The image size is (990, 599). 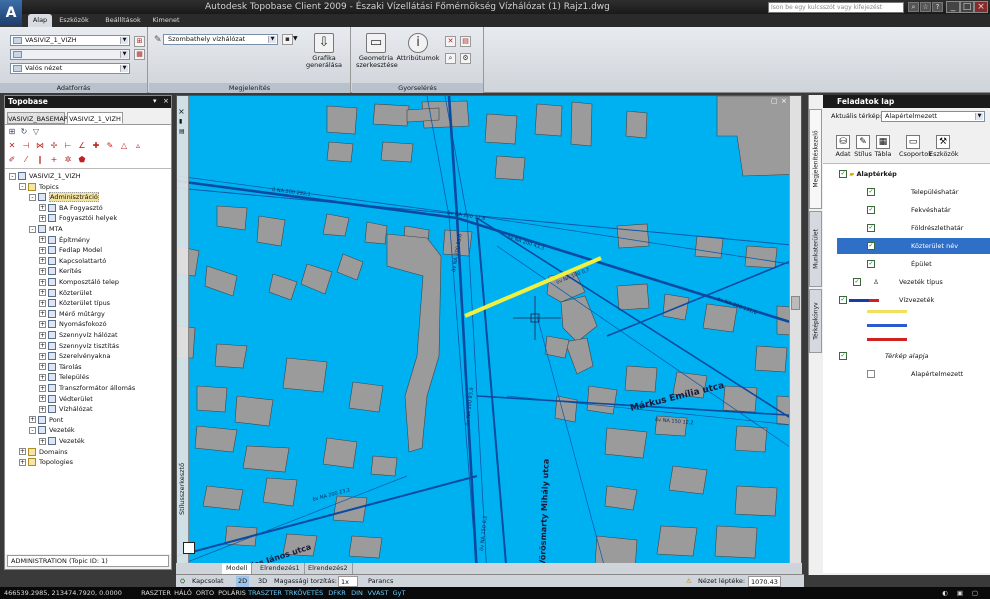 I want to click on layer-telepuleshatar: ✓ Településhatár, so click(x=928, y=192).